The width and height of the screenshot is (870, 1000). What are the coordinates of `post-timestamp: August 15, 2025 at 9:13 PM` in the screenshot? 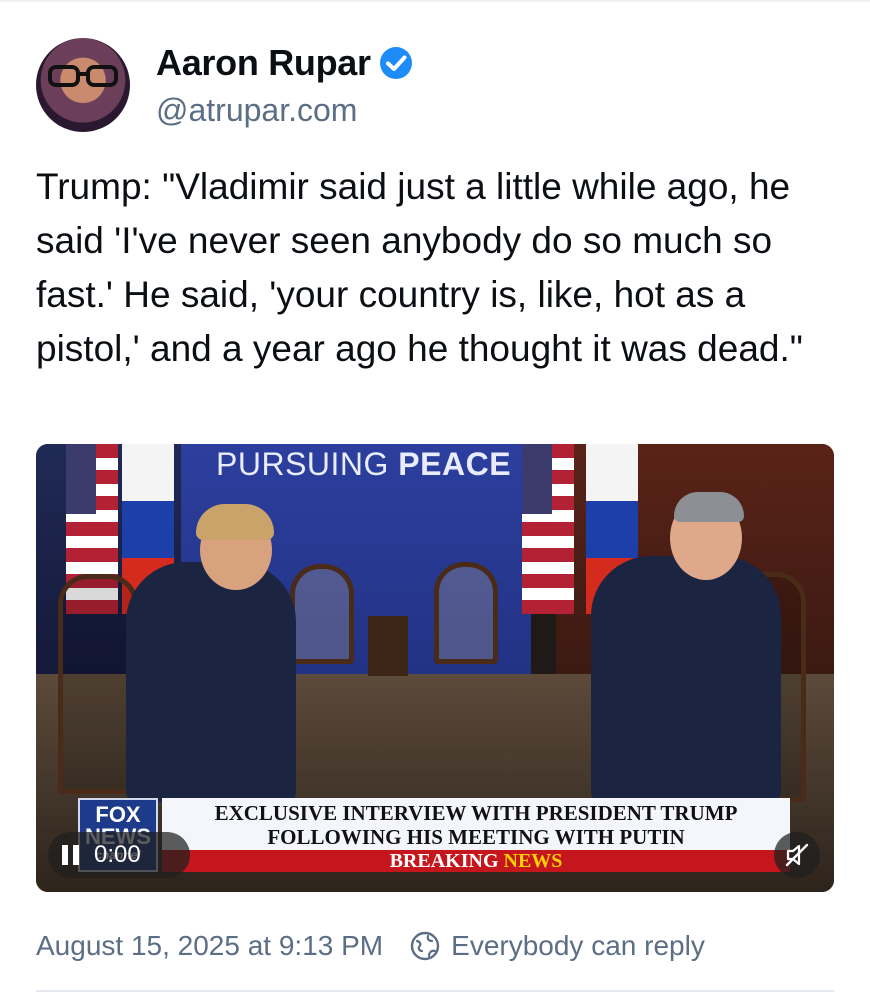 It's located at (209, 946).